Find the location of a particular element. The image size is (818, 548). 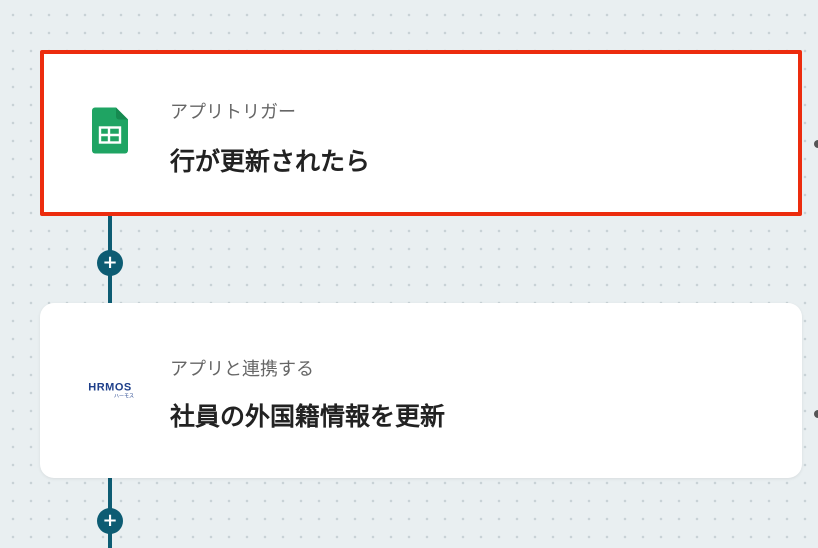

step-type-label: アプリトリガー is located at coordinates (233, 112).